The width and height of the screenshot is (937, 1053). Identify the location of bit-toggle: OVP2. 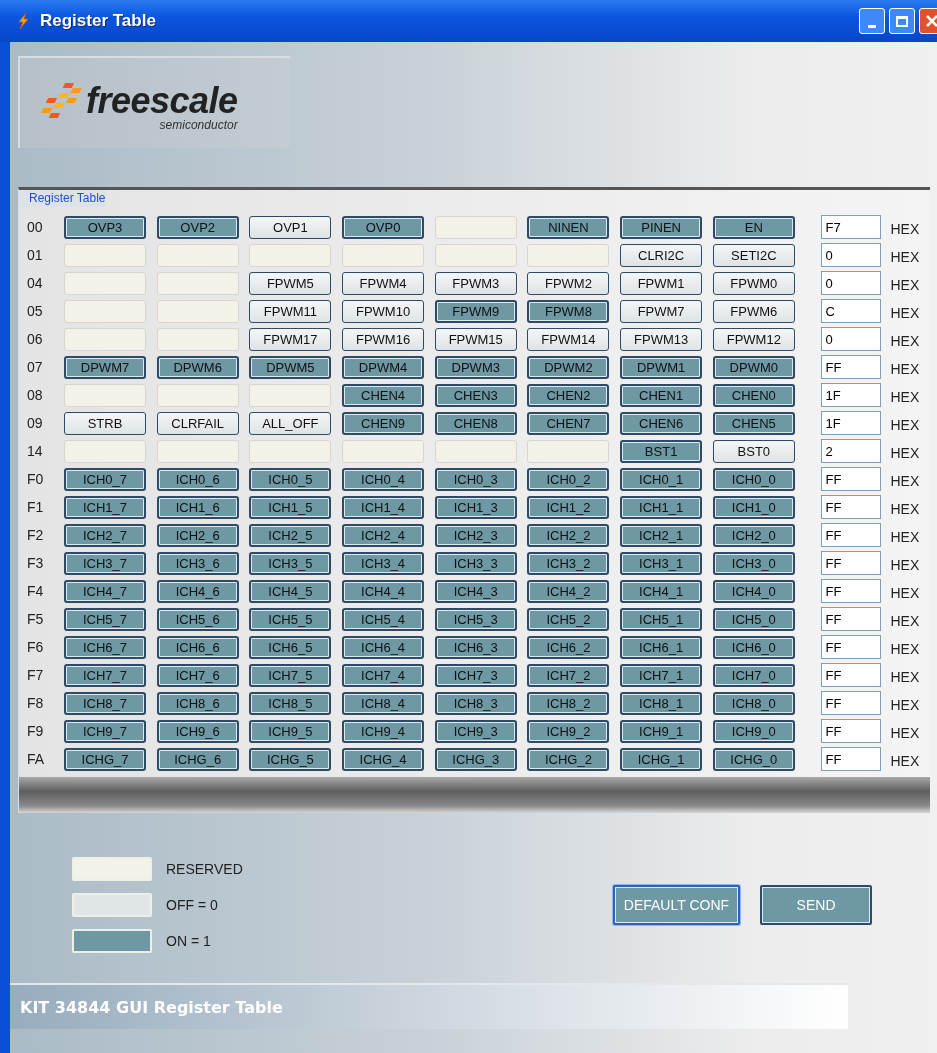
(197, 227).